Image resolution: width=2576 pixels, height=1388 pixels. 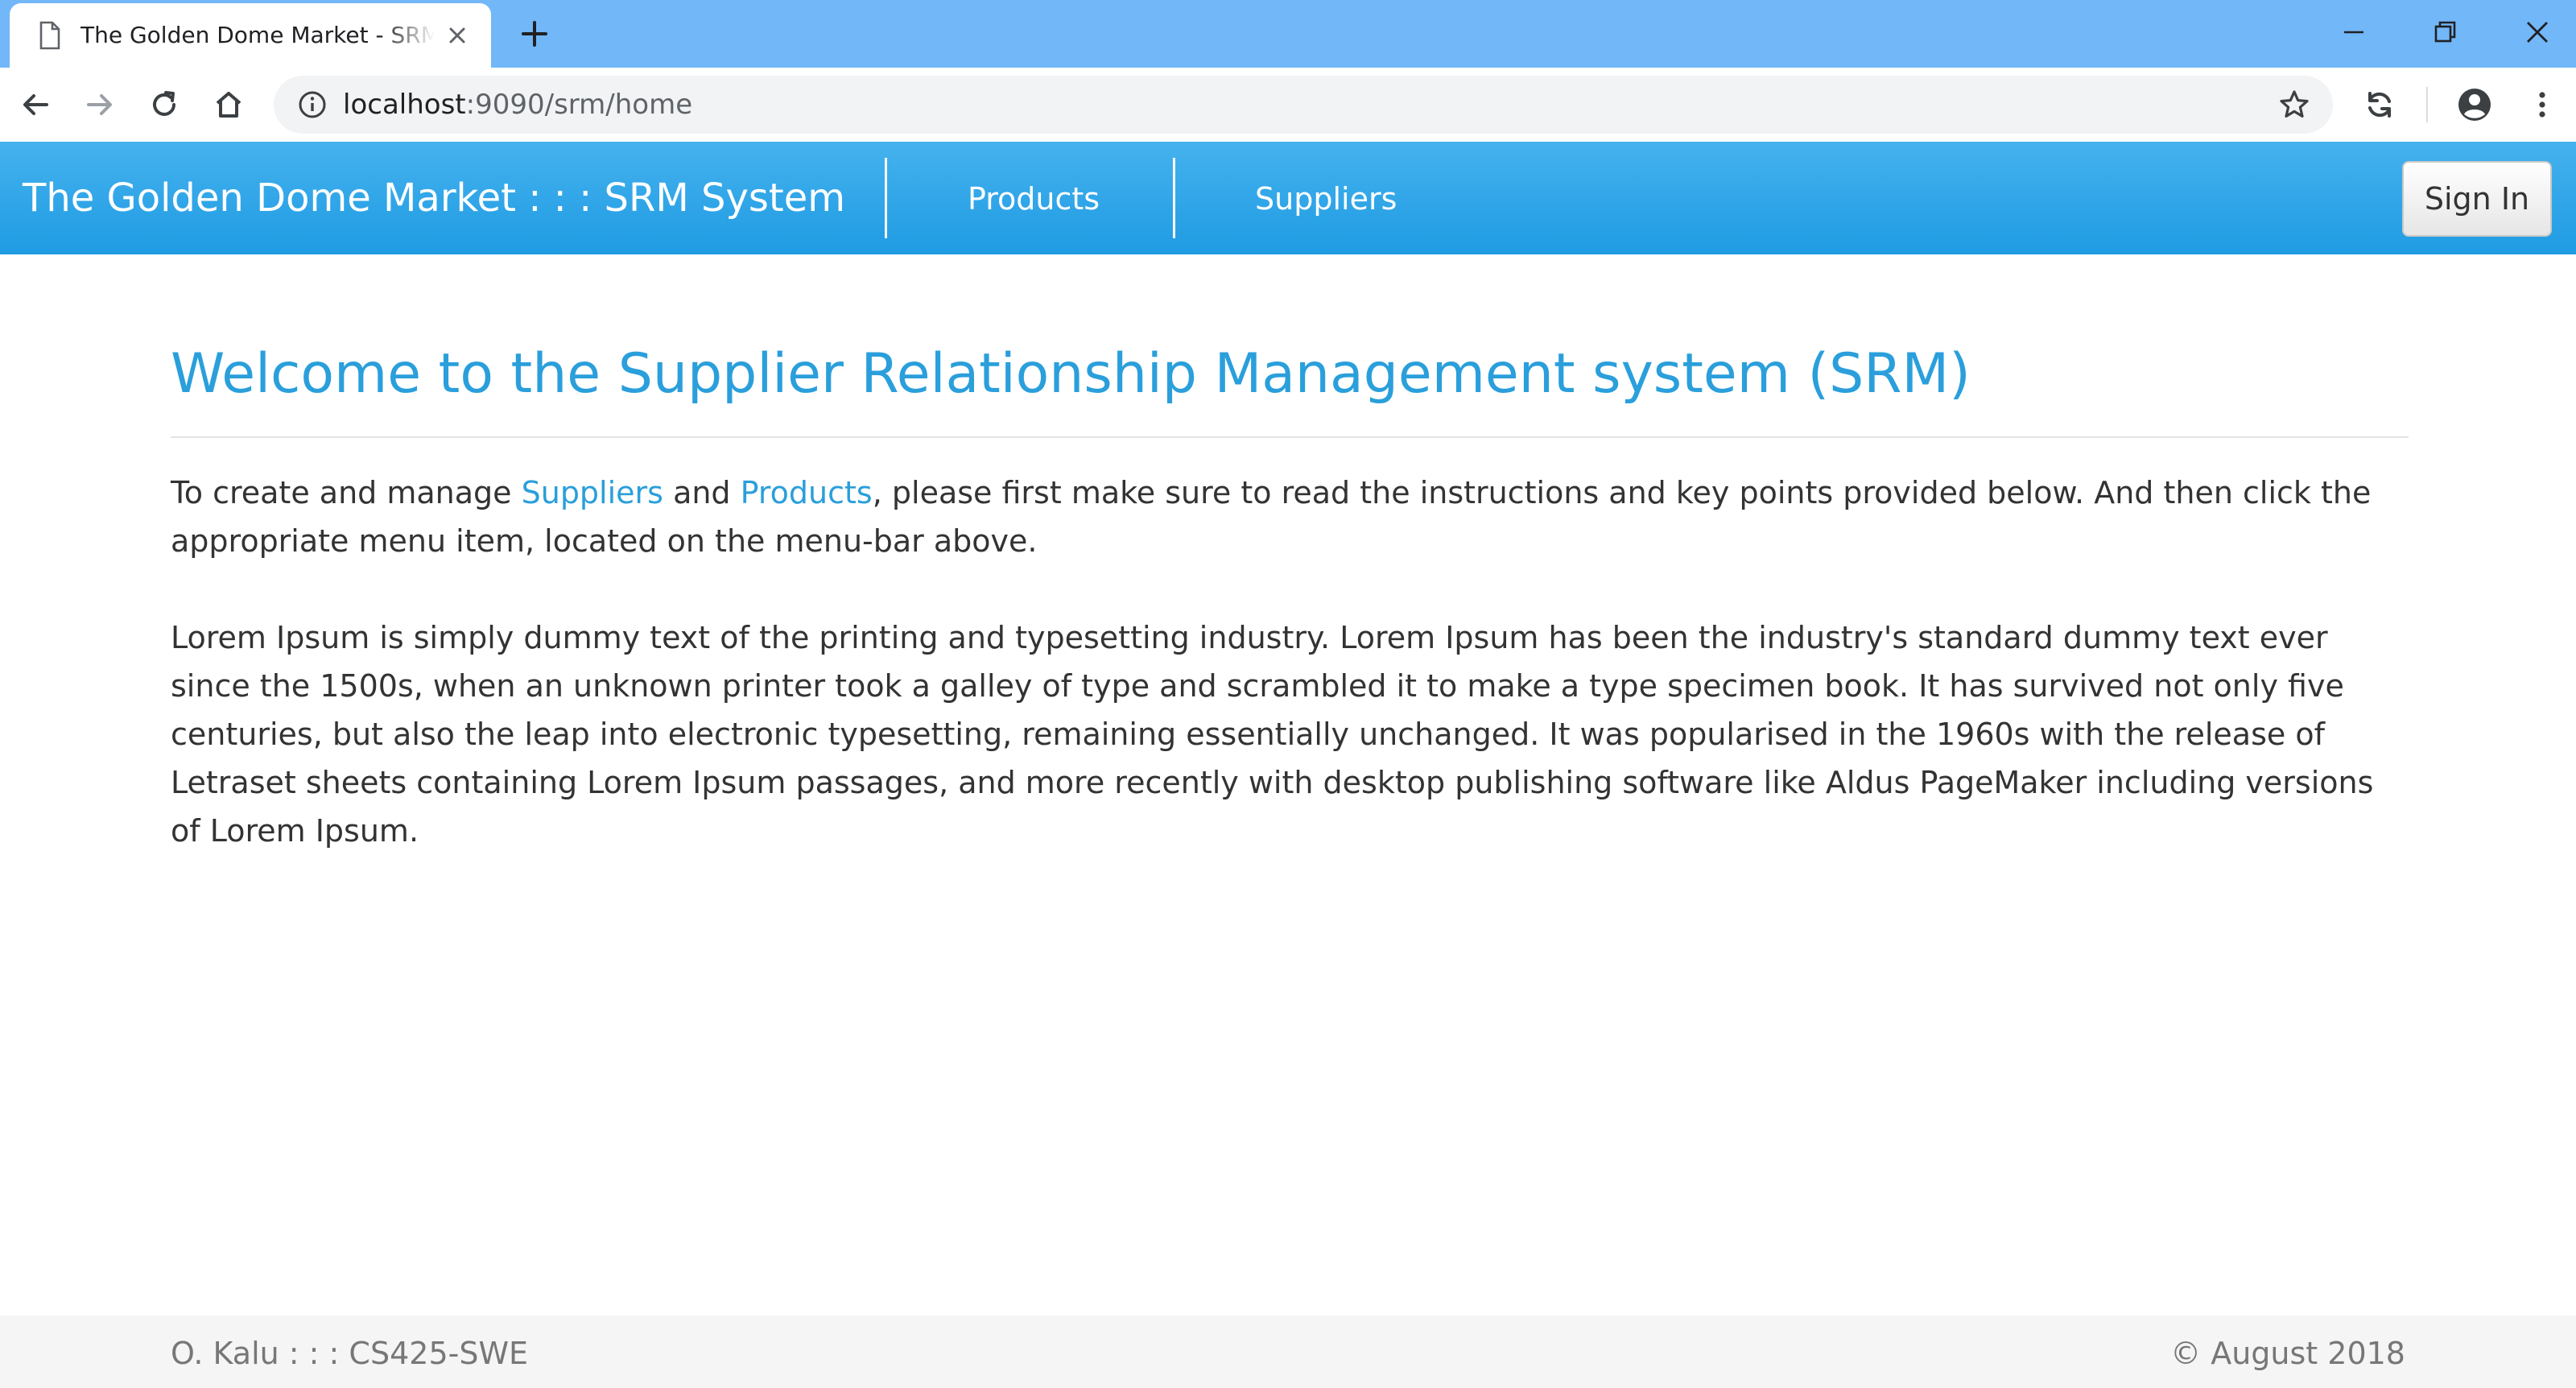 I want to click on minimize-icon, so click(x=2354, y=32).